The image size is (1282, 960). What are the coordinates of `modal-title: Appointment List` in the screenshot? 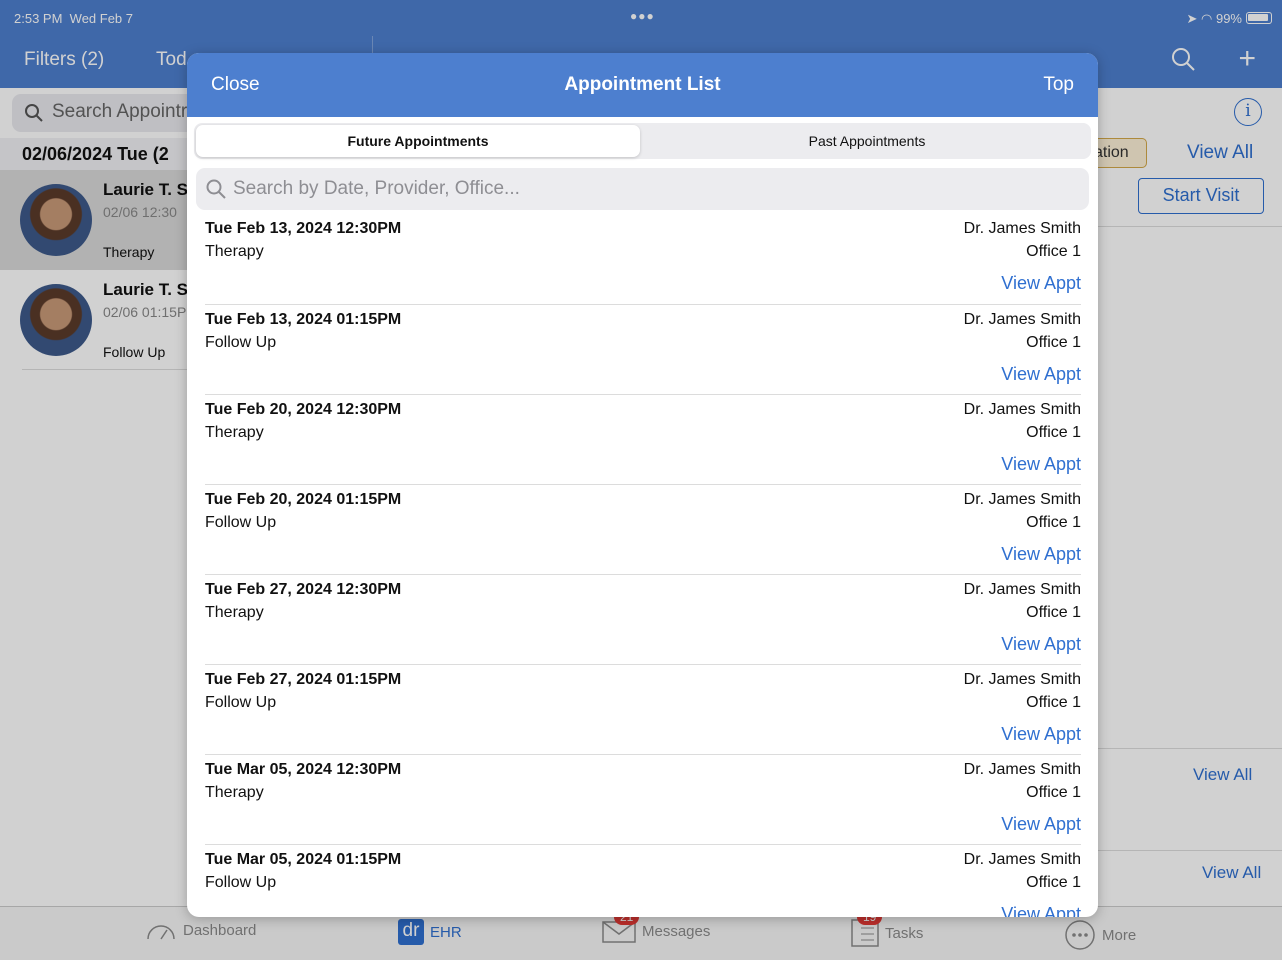 It's located at (642, 84).